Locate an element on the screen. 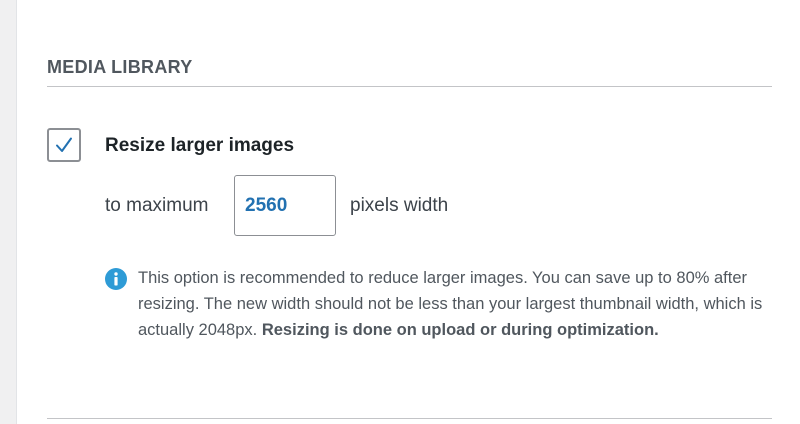  section-divider-bottom is located at coordinates (409, 418).